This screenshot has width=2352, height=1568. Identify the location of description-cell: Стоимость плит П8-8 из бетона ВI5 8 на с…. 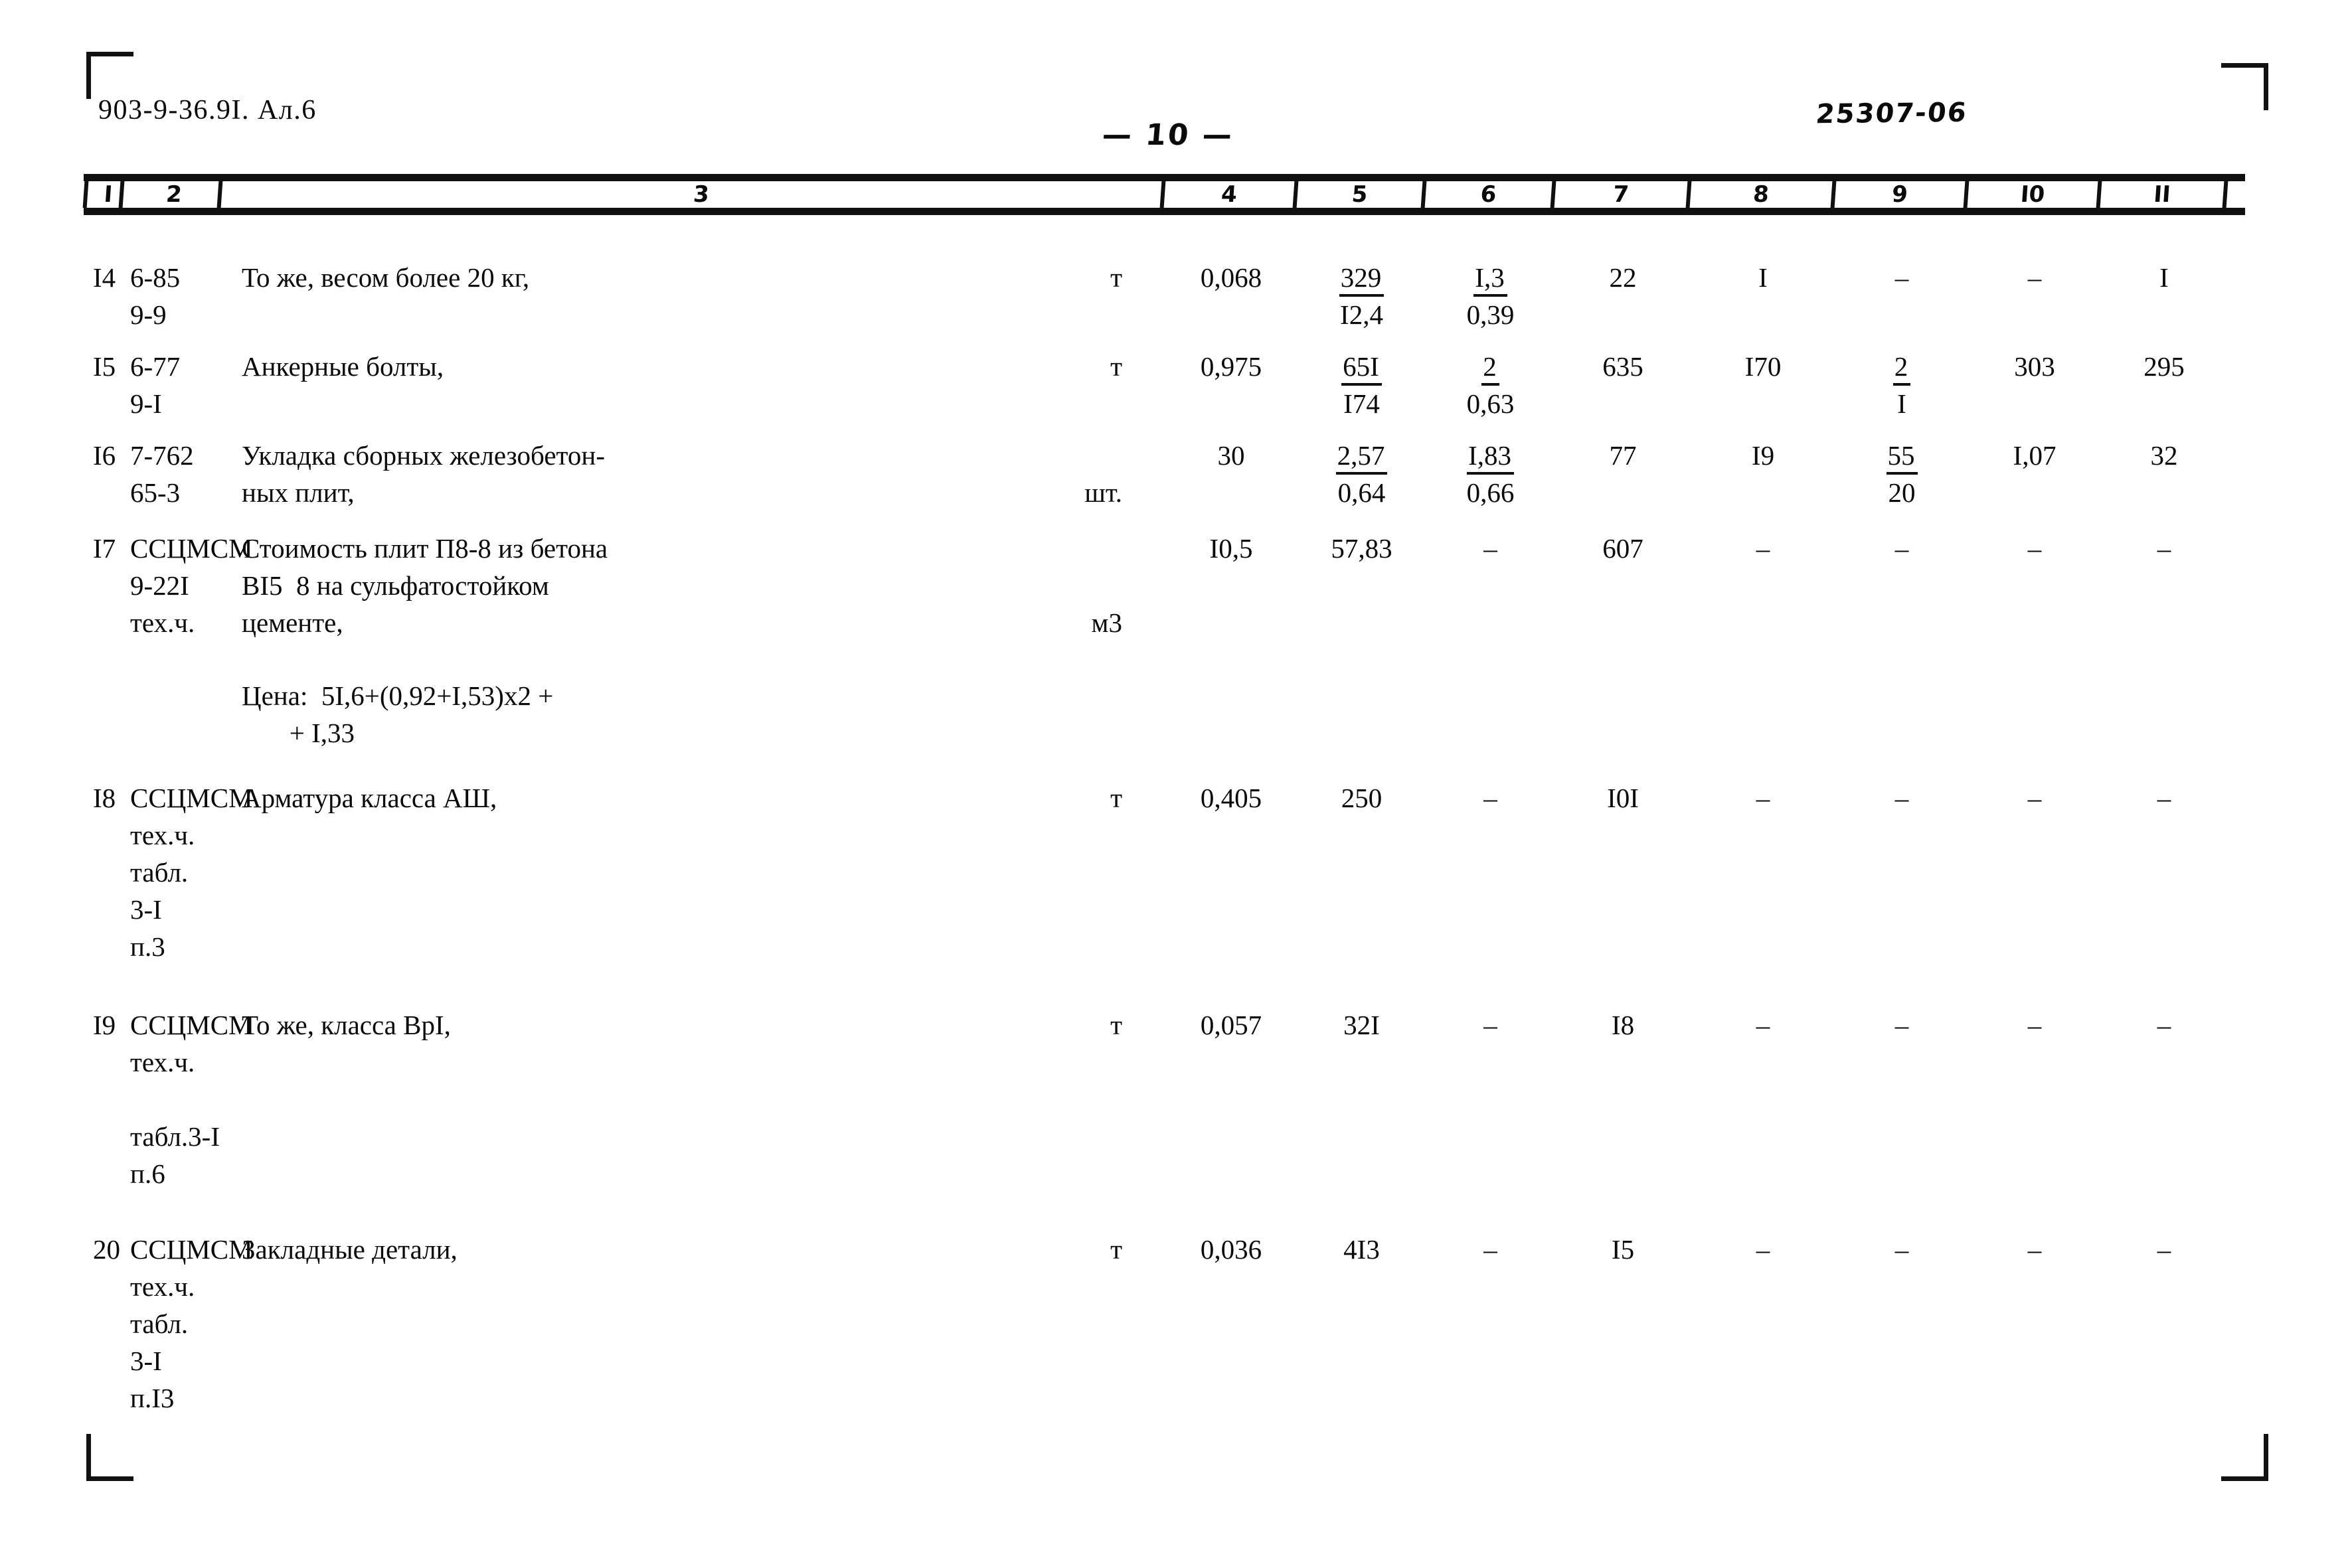
(693, 640).